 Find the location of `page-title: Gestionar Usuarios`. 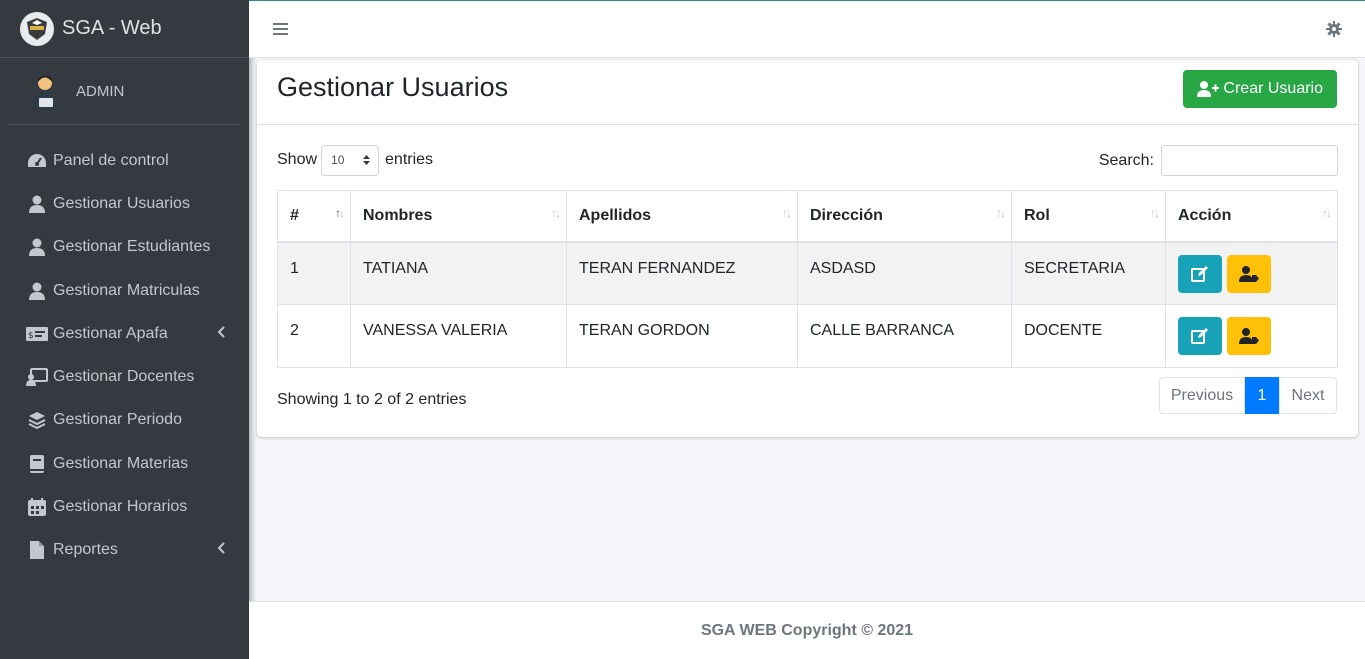

page-title: Gestionar Usuarios is located at coordinates (393, 87).